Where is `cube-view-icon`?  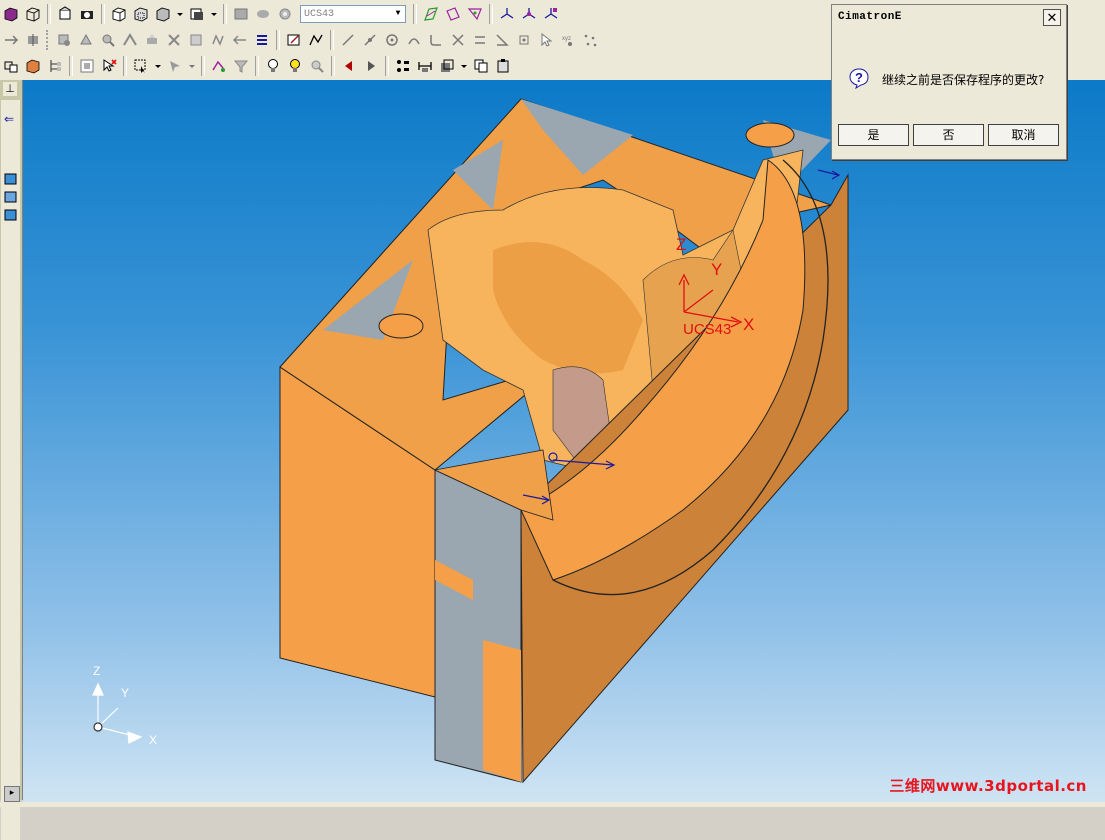
cube-view-icon is located at coordinates (119, 14).